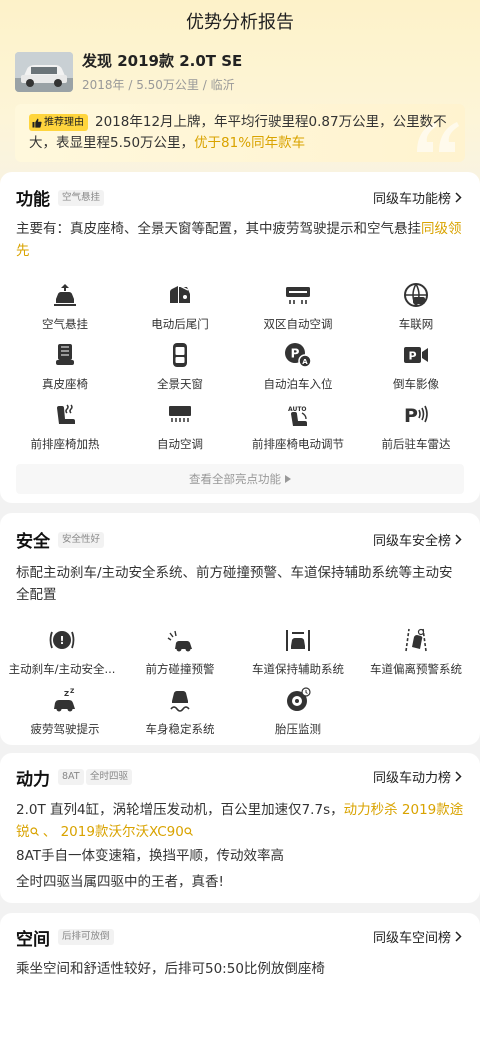 This screenshot has height=1038, width=480. What do you see at coordinates (240, 22) in the screenshot?
I see `page-title: 优势分析报告` at bounding box center [240, 22].